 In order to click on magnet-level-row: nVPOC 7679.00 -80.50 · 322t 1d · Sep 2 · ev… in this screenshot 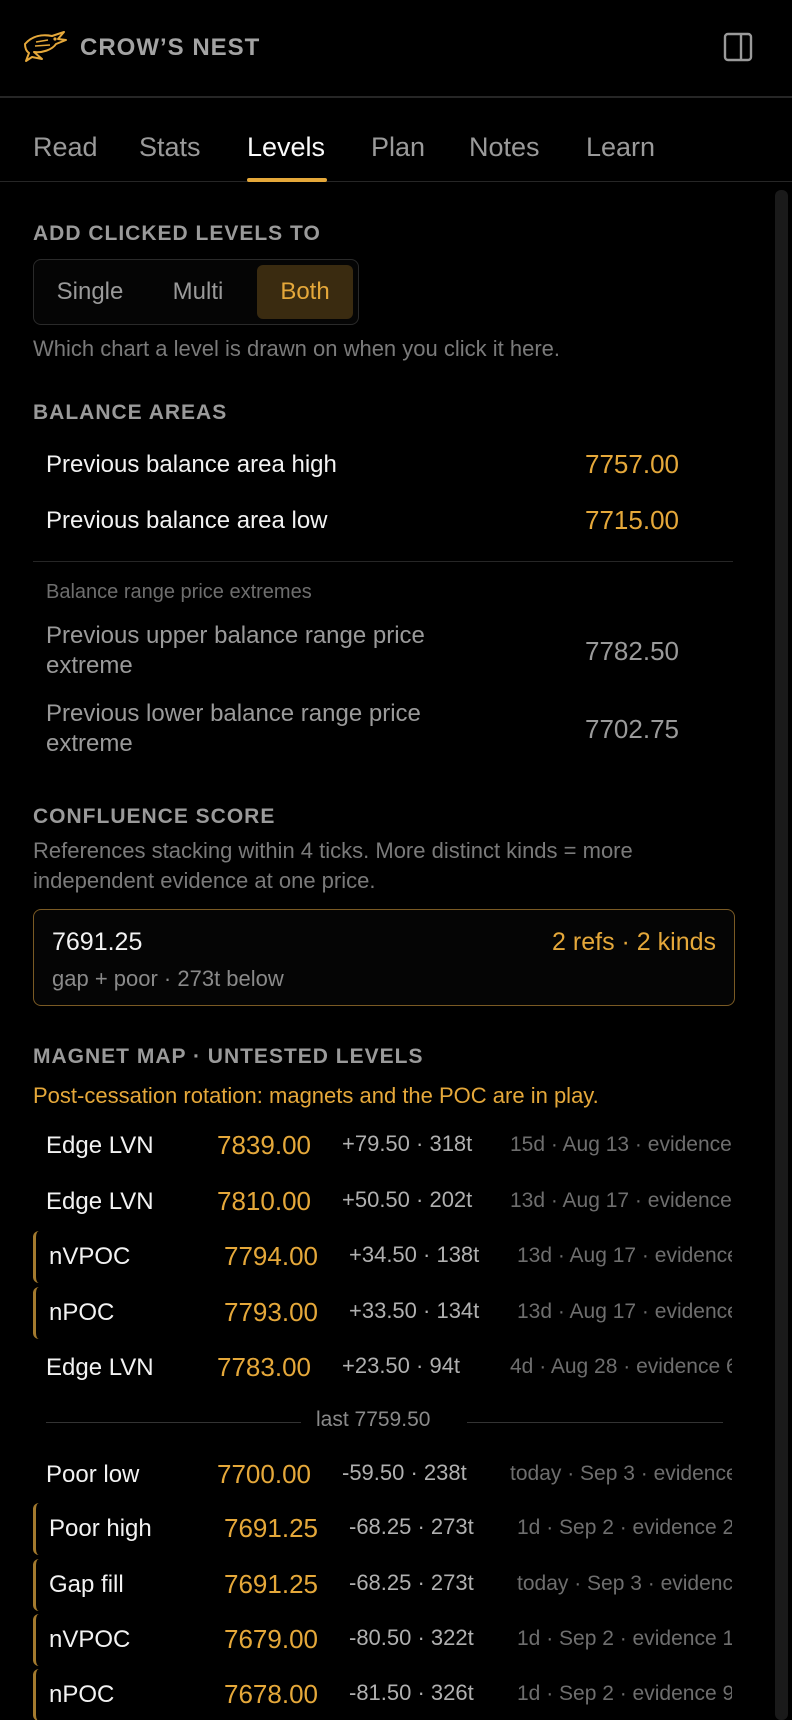, I will do `click(382, 1640)`.